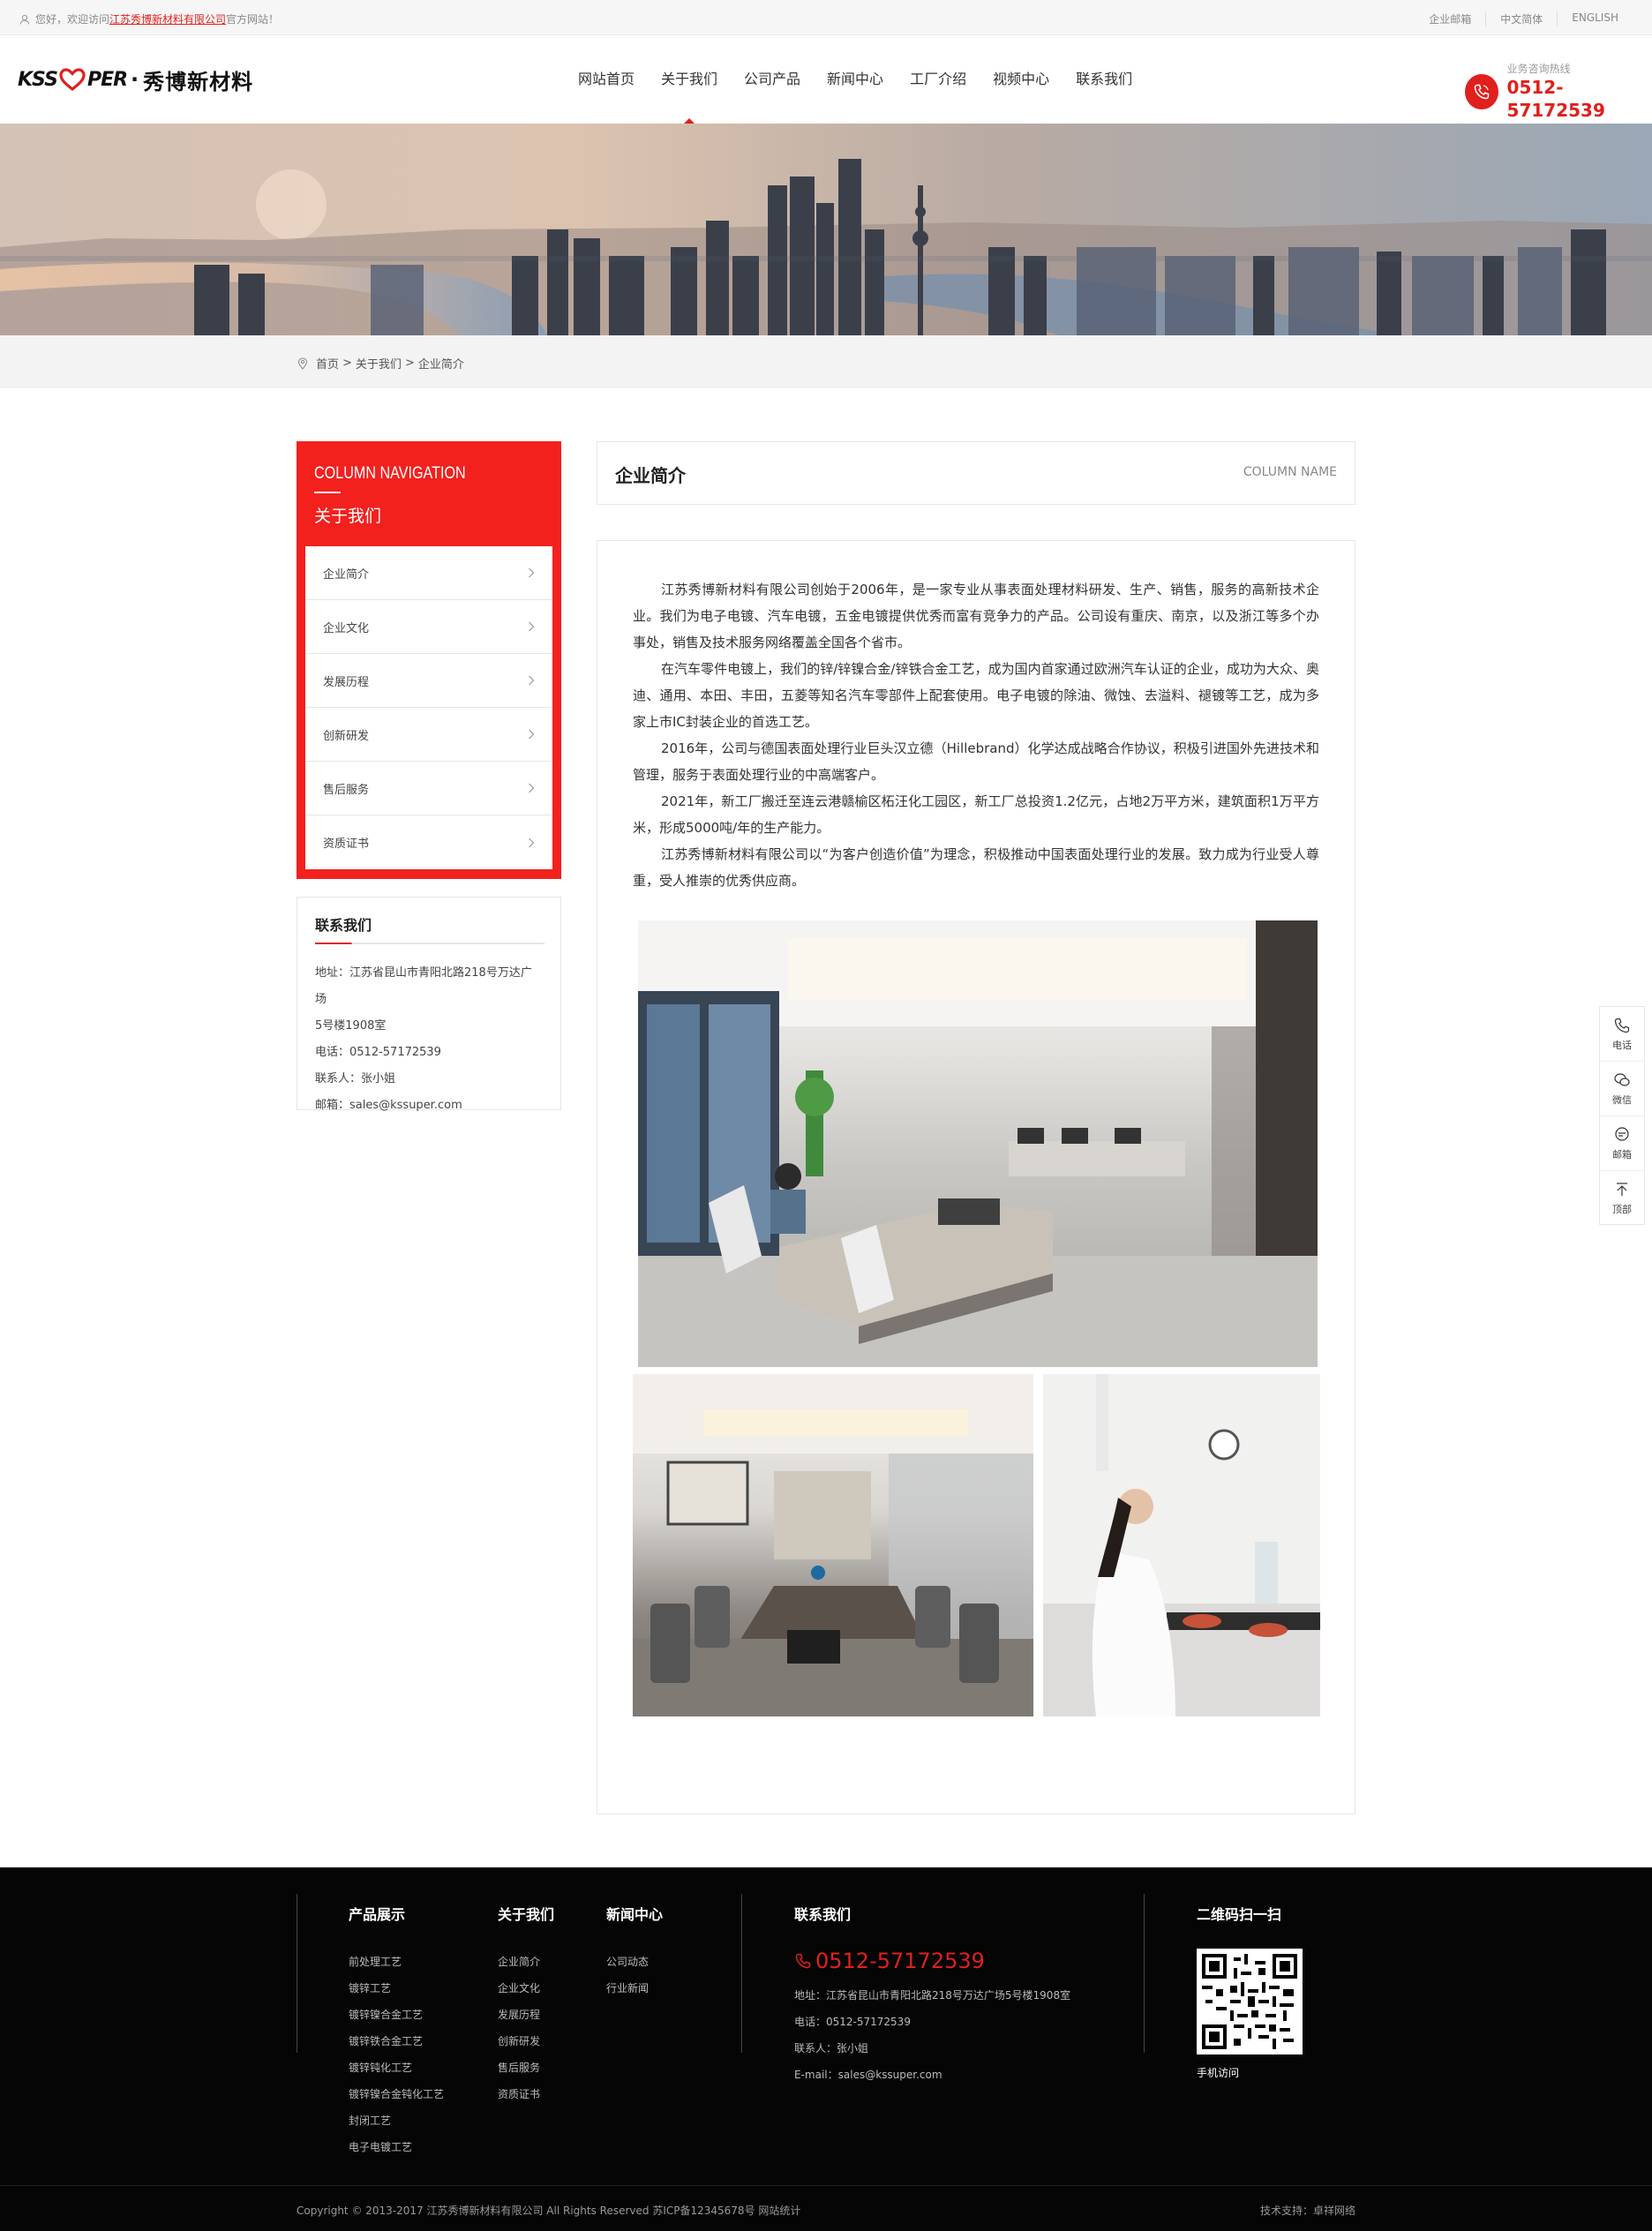 The height and width of the screenshot is (2231, 1652). I want to click on footer-link: 公司动态, so click(634, 1962).